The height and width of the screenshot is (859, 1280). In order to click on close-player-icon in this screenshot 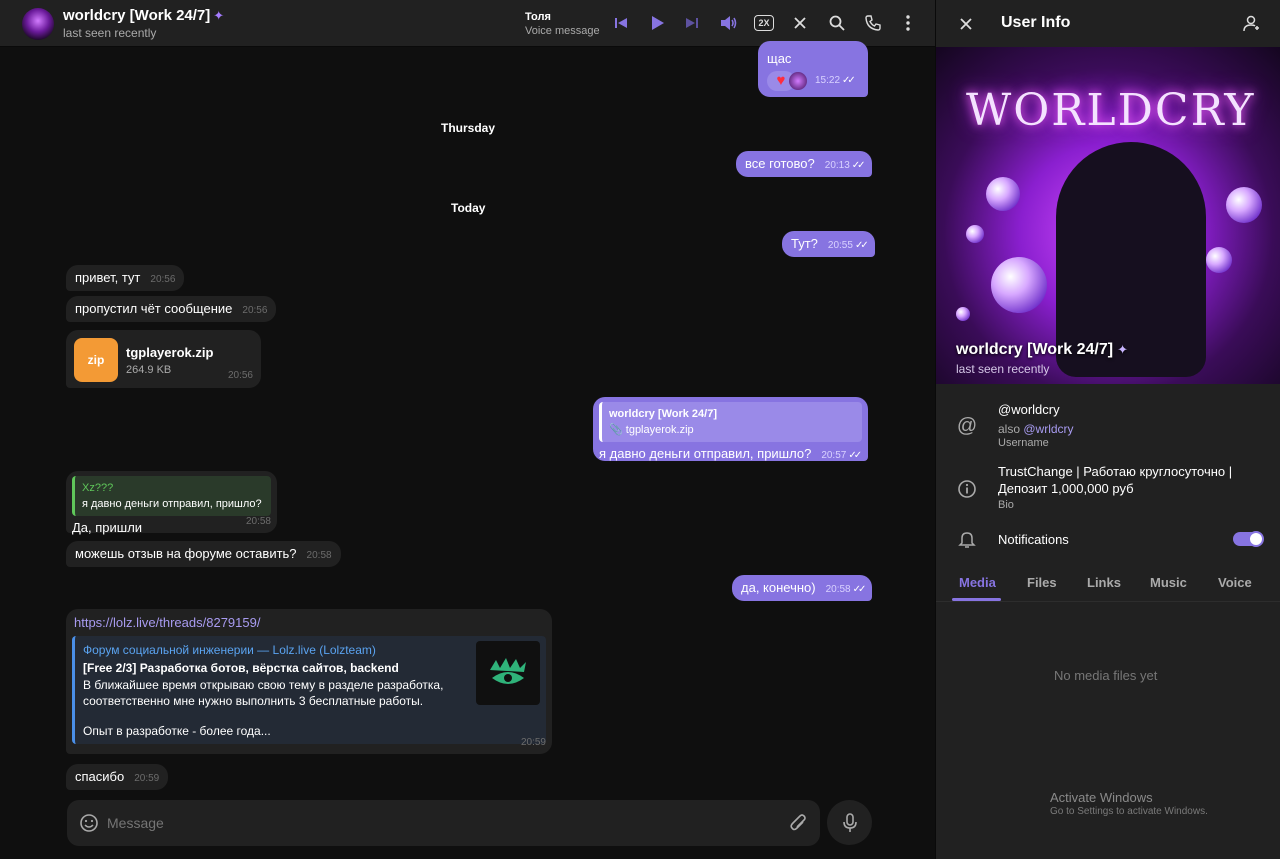, I will do `click(800, 23)`.